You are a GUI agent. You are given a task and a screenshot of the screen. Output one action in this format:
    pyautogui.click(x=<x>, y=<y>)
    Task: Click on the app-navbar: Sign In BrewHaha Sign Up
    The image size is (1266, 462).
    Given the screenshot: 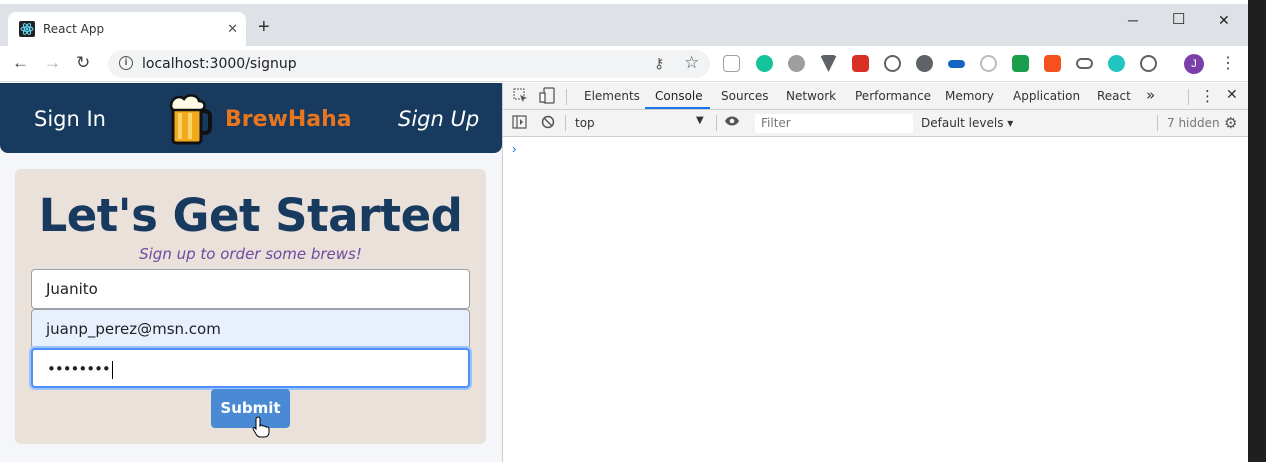 What is the action you would take?
    pyautogui.click(x=251, y=118)
    